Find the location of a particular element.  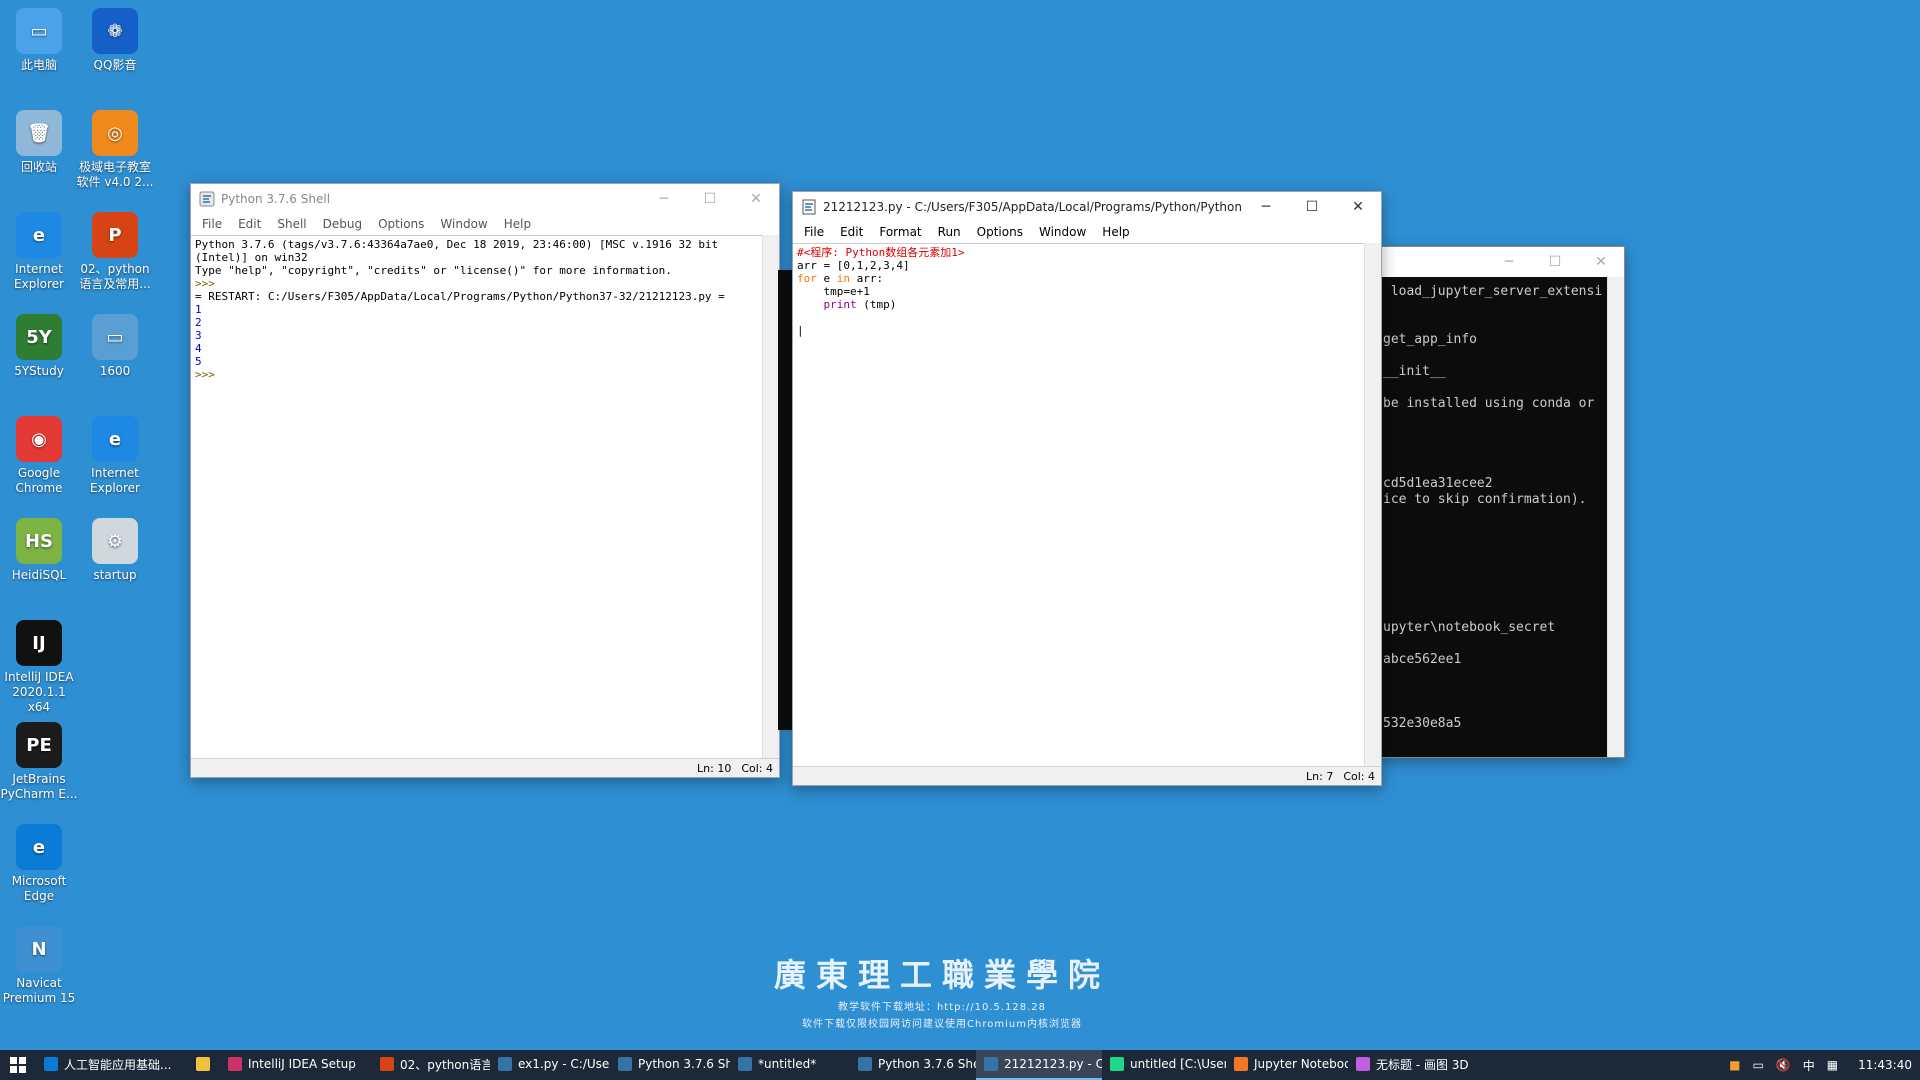

status-line: Ln: 10 is located at coordinates (714, 768).